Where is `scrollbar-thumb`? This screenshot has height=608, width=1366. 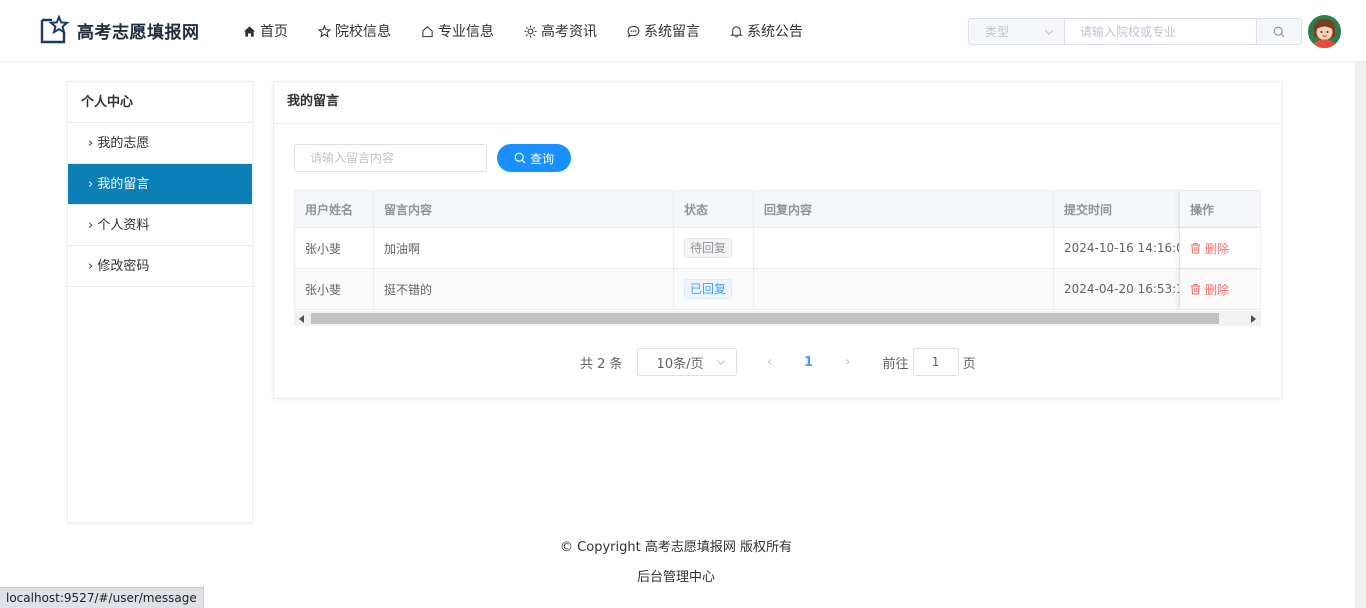
scrollbar-thumb is located at coordinates (765, 318).